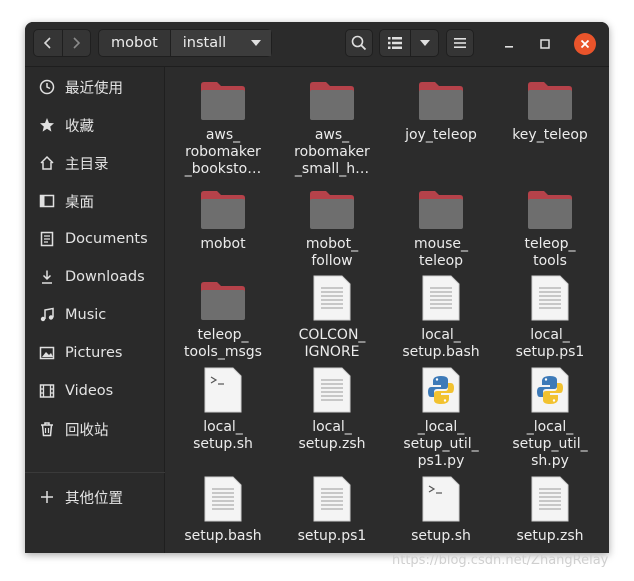  What do you see at coordinates (87, 430) in the screenshot?
I see `sidebar-item-label: 回收站` at bounding box center [87, 430].